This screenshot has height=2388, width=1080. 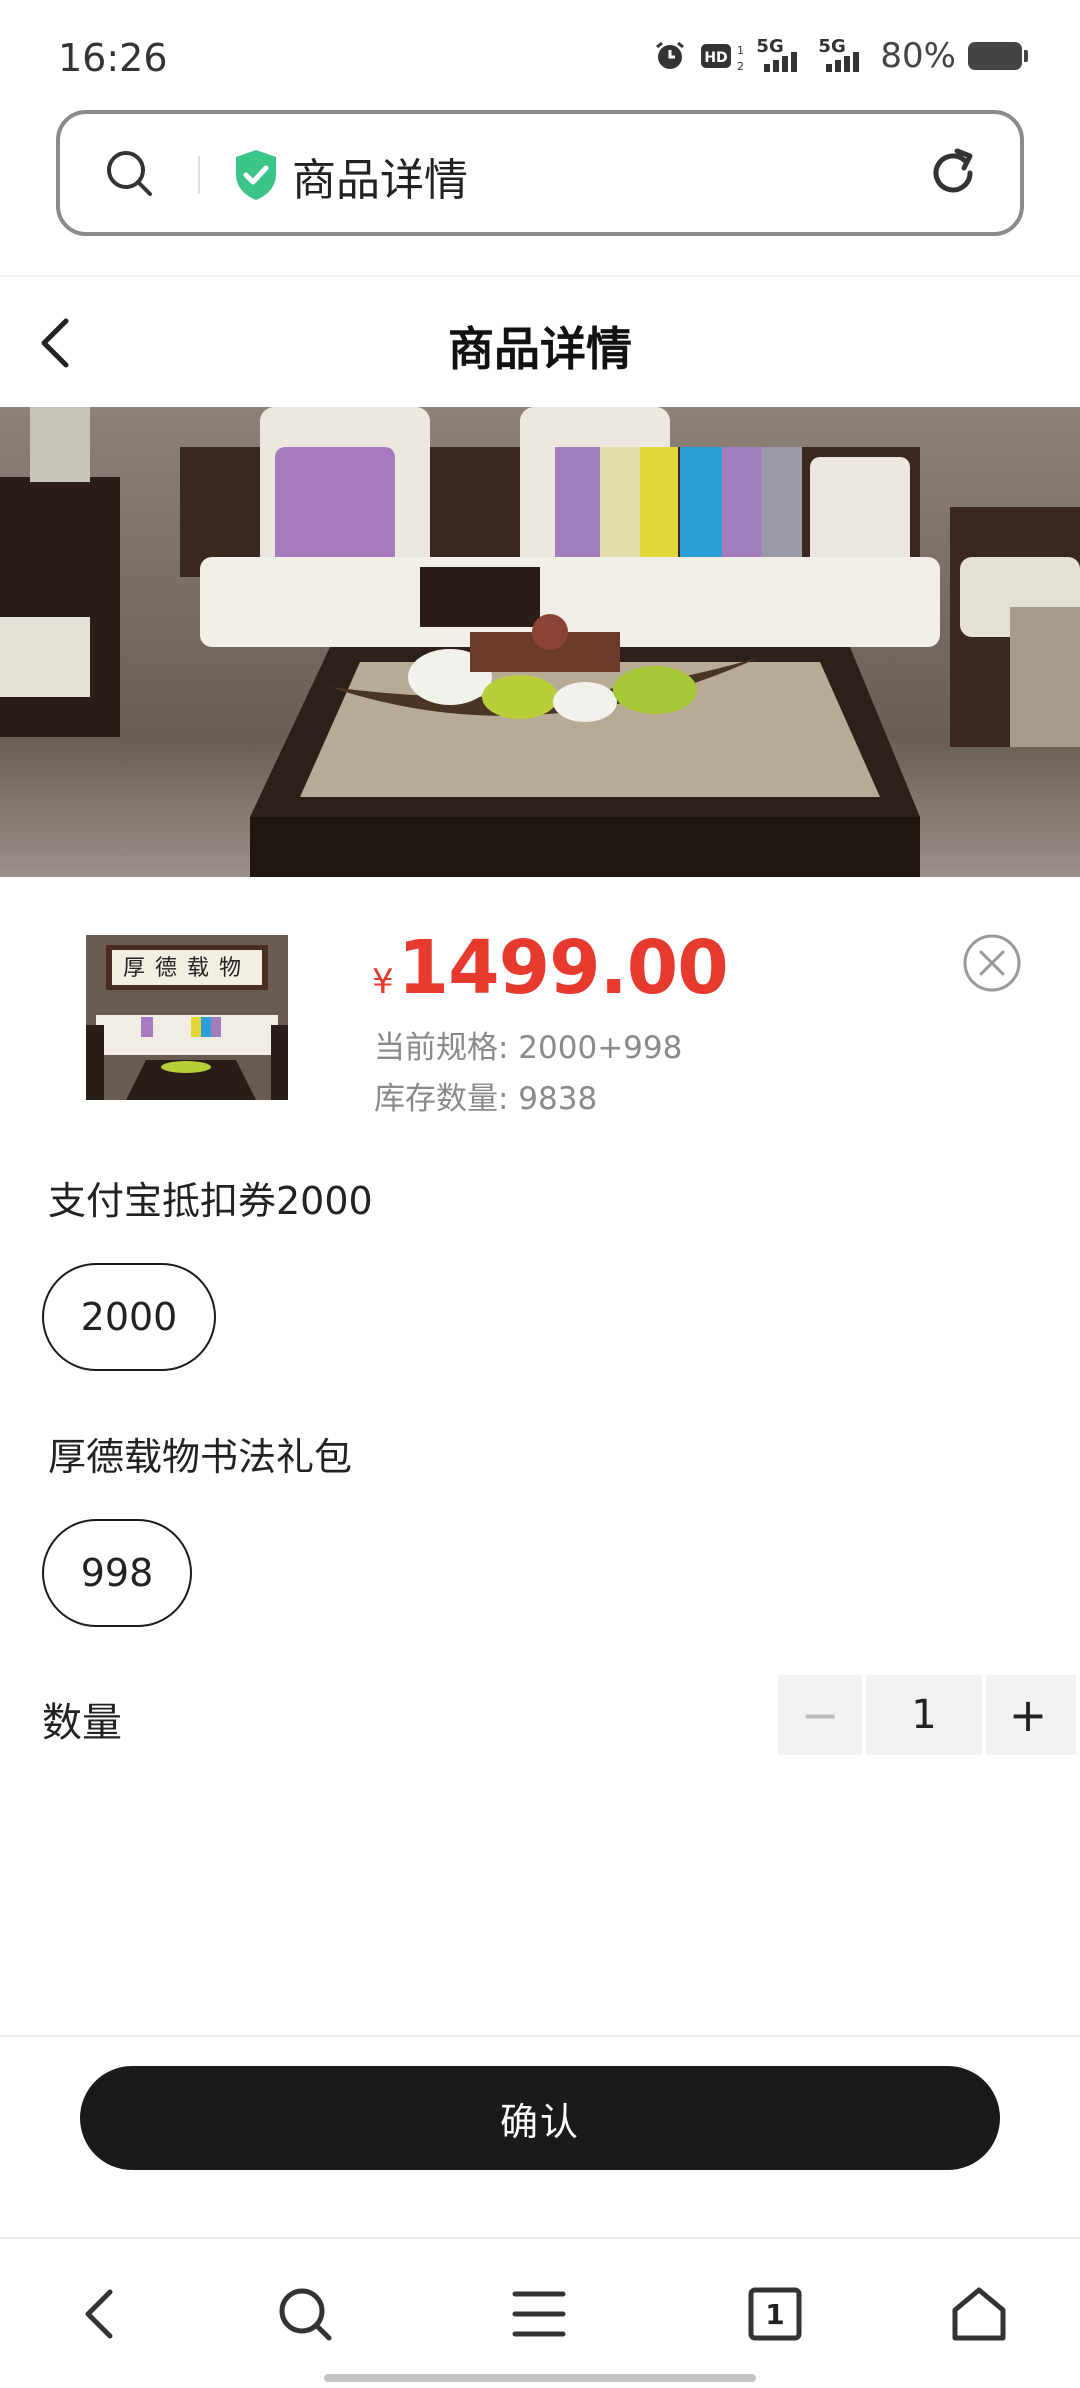 I want to click on tab-count: 1, so click(x=775, y=2314).